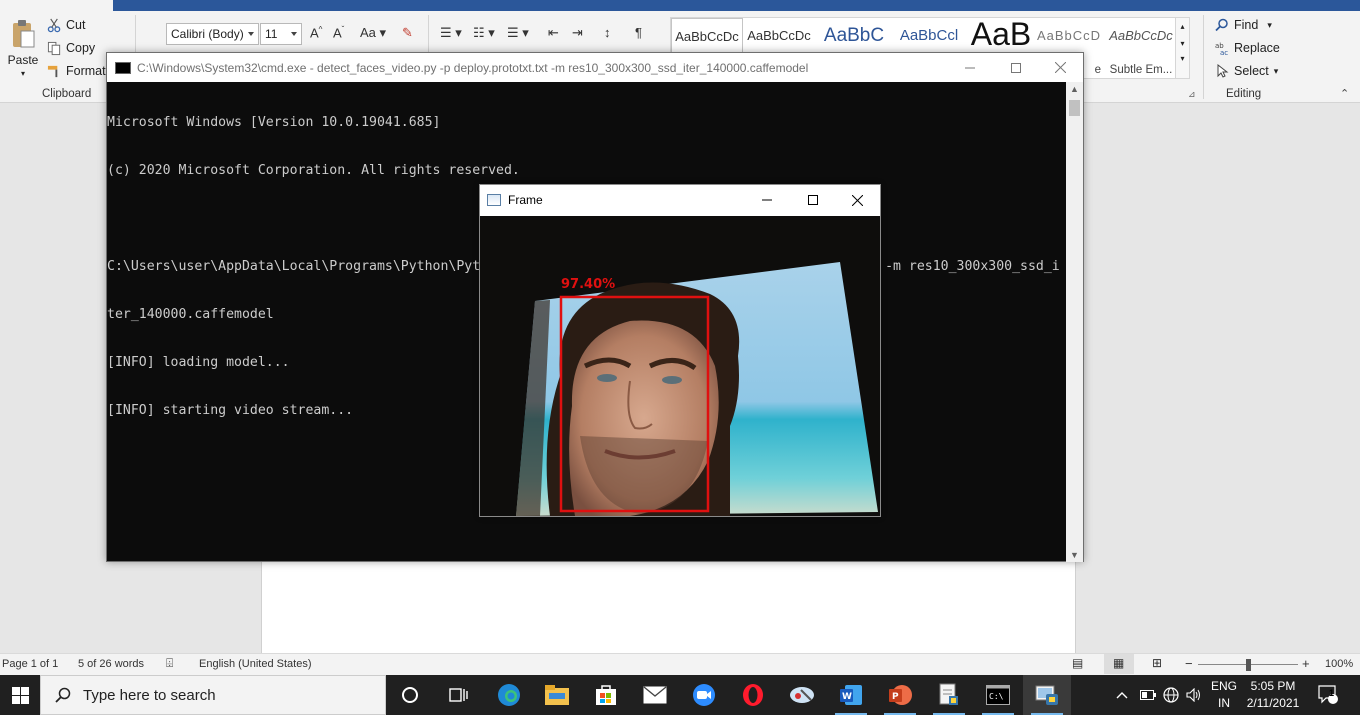  Describe the element at coordinates (854, 35) in the screenshot. I see `style-sample: AaBbC` at that location.